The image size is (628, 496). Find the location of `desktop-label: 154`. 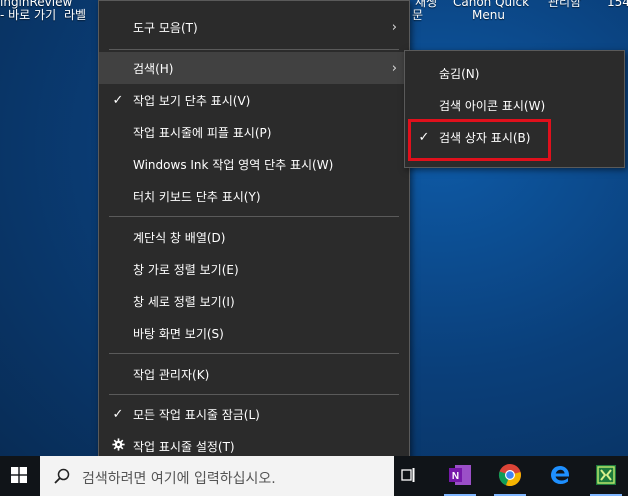

desktop-label: 154 is located at coordinates (617, 4).